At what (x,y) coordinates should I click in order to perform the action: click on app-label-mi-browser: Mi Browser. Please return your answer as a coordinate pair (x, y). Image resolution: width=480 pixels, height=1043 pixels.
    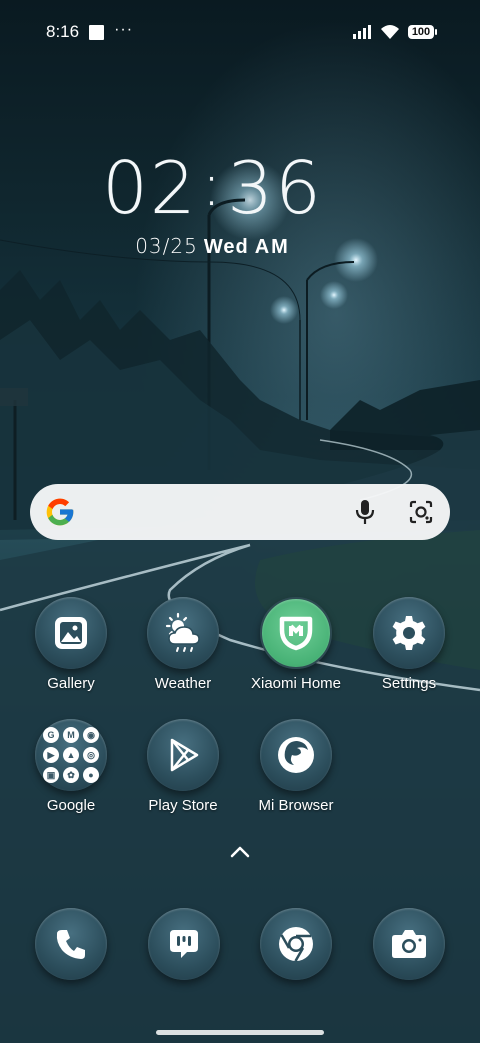
    Looking at the image, I should click on (296, 805).